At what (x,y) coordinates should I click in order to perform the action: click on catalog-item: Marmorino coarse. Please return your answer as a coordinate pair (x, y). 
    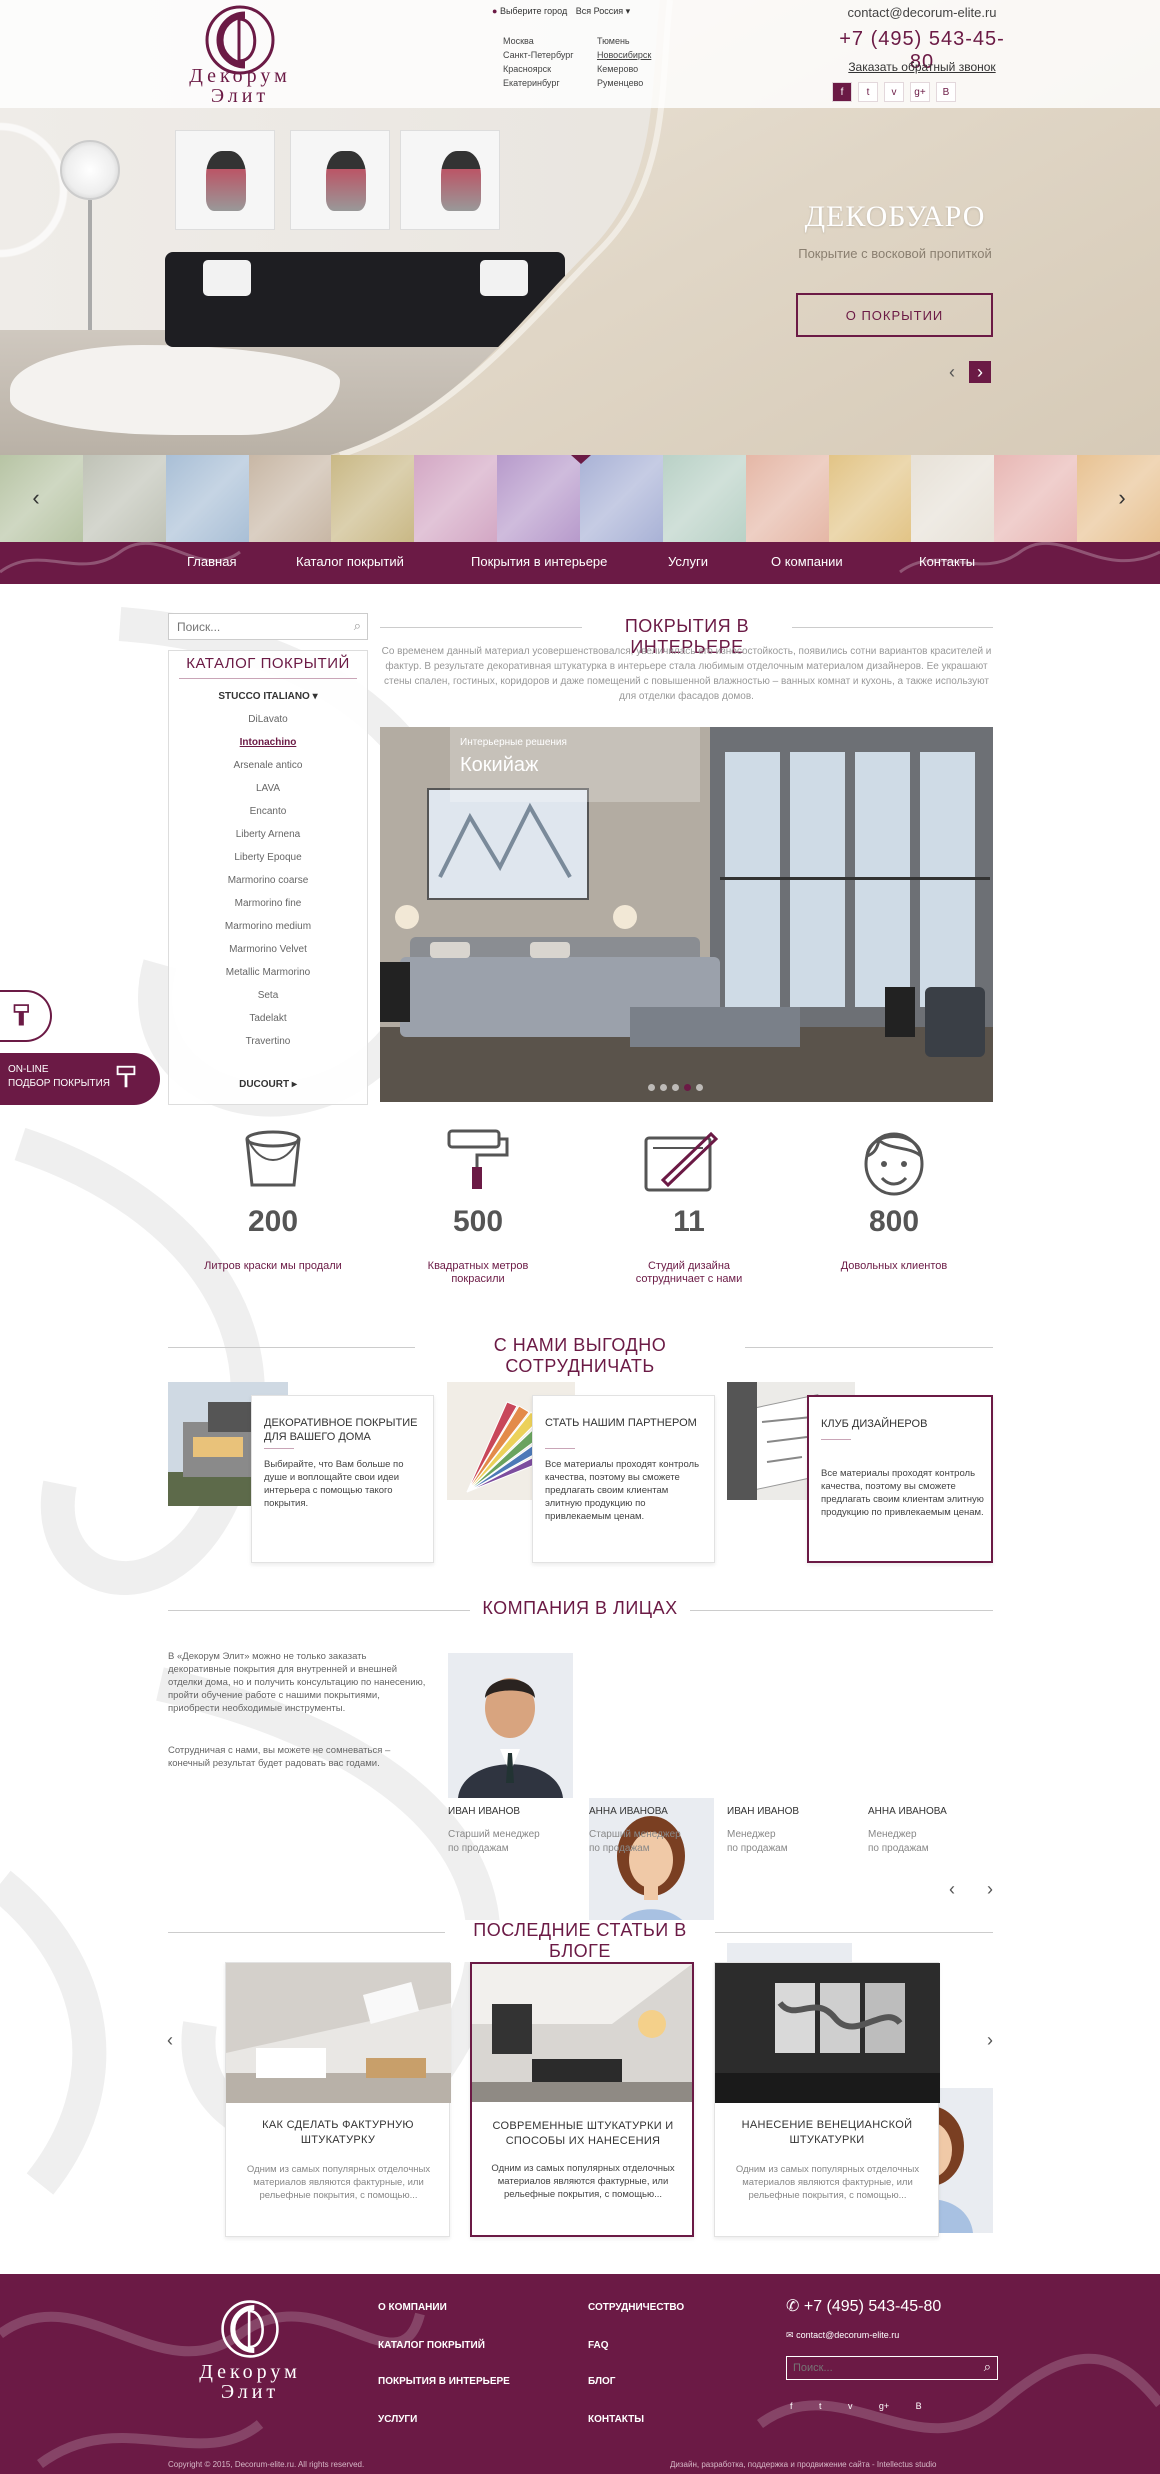
    Looking at the image, I should click on (268, 880).